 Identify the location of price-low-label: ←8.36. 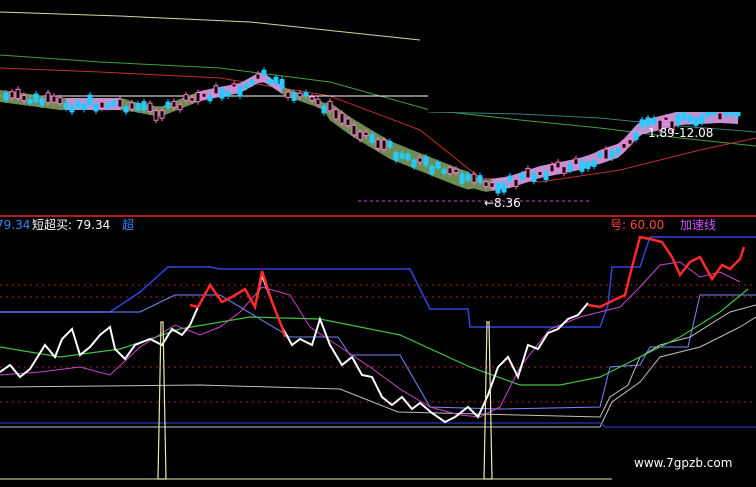
(502, 203).